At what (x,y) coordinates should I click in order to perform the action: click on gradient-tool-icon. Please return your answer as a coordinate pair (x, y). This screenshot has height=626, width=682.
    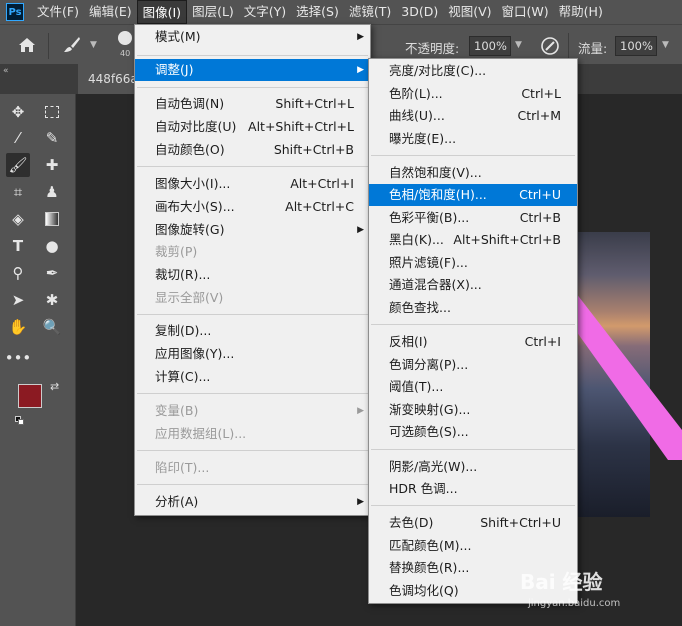
    Looking at the image, I should click on (52, 219).